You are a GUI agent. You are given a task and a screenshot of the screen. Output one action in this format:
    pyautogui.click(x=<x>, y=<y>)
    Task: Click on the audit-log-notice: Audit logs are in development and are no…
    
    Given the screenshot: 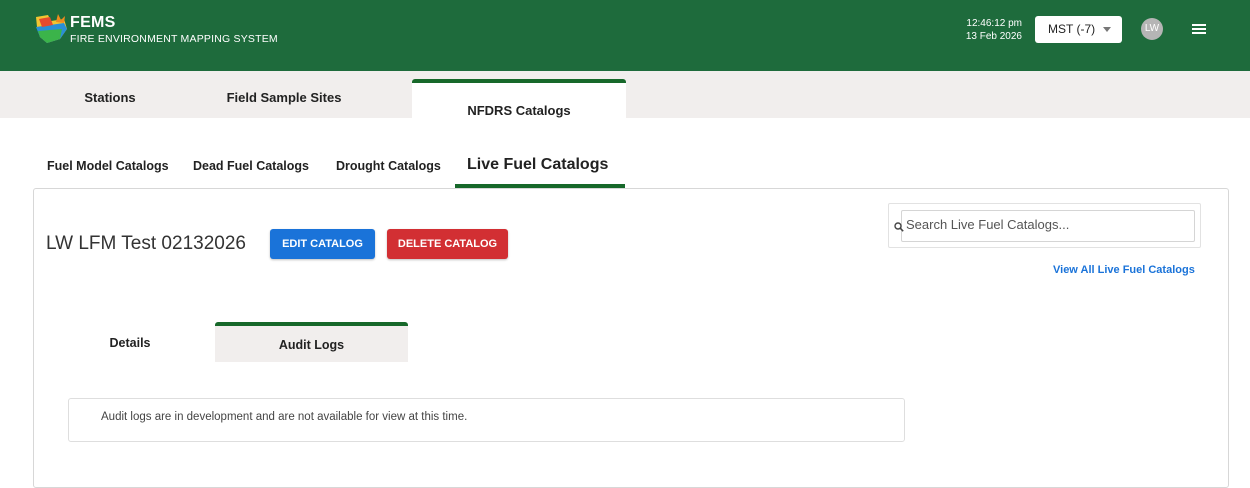 What is the action you would take?
    pyautogui.click(x=486, y=420)
    